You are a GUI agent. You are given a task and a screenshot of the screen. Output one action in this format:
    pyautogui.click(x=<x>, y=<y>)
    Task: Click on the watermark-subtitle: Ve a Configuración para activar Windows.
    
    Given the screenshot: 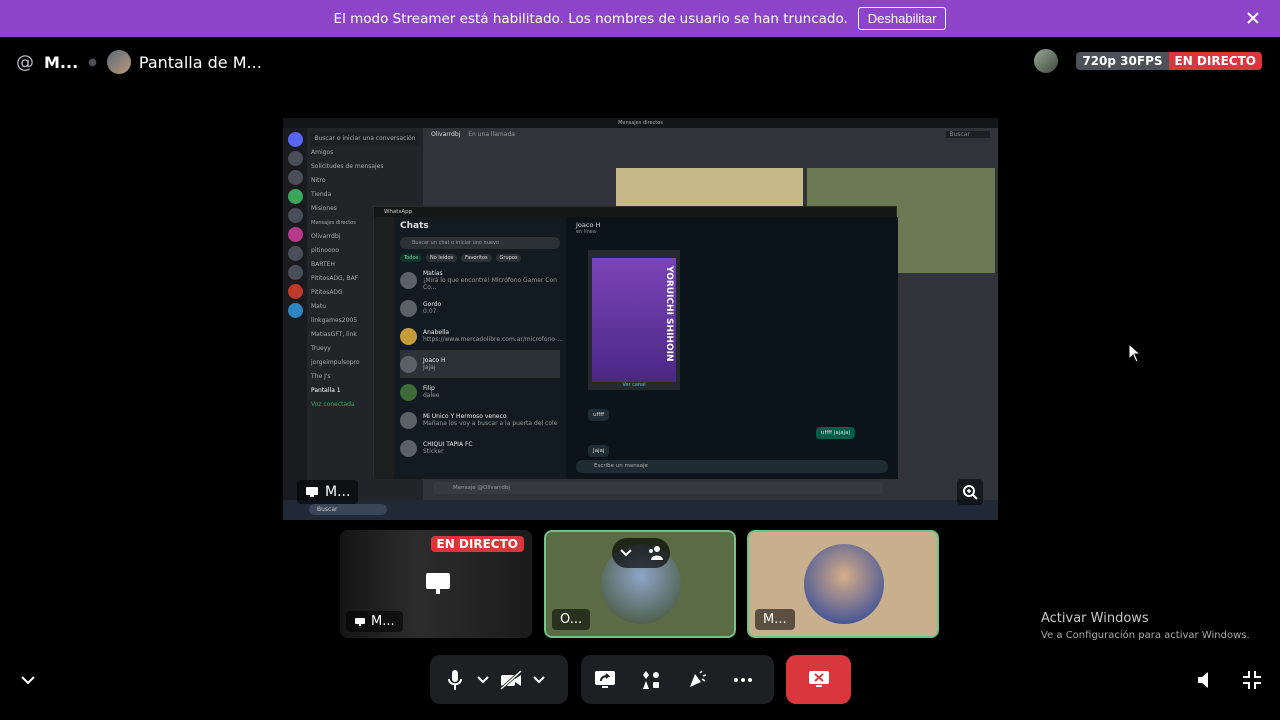 What is the action you would take?
    pyautogui.click(x=1145, y=635)
    